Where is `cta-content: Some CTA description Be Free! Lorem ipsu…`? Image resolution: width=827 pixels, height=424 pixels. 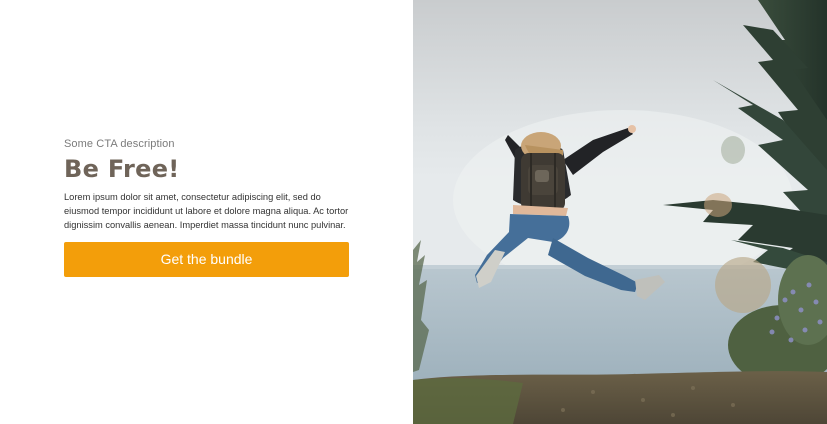
cta-content: Some CTA description Be Free! Lorem ipsu… is located at coordinates (209, 207).